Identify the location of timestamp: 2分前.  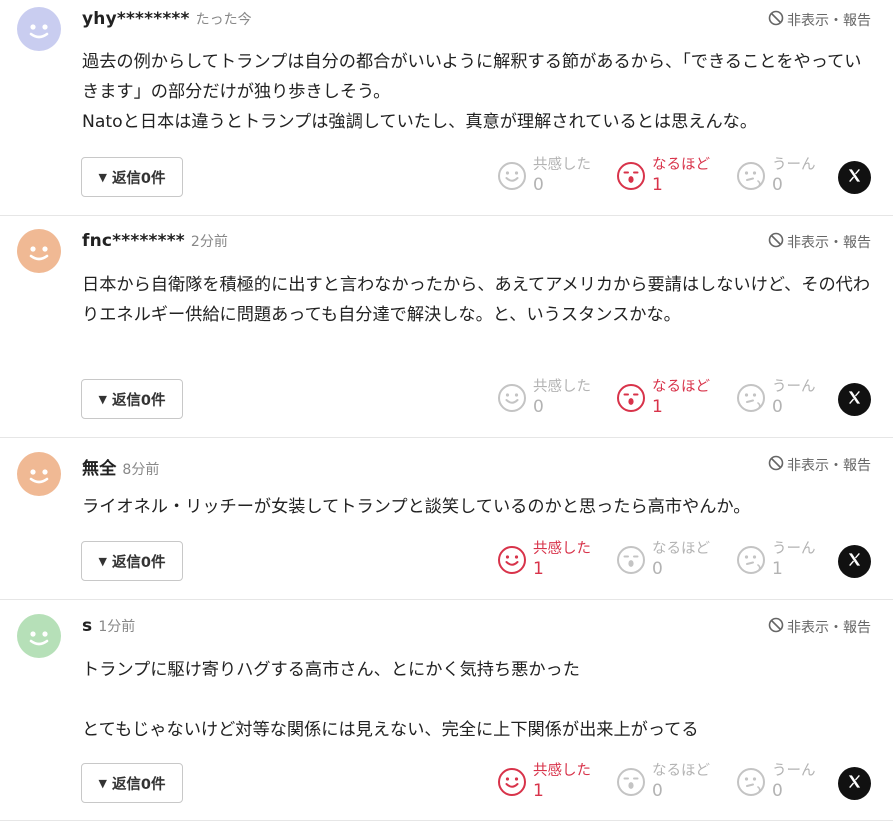
(209, 242).